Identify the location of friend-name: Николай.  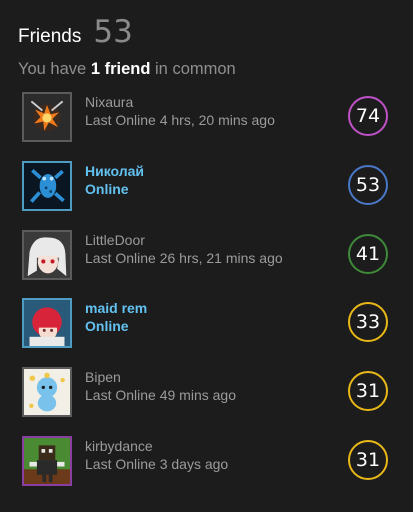
(114, 171).